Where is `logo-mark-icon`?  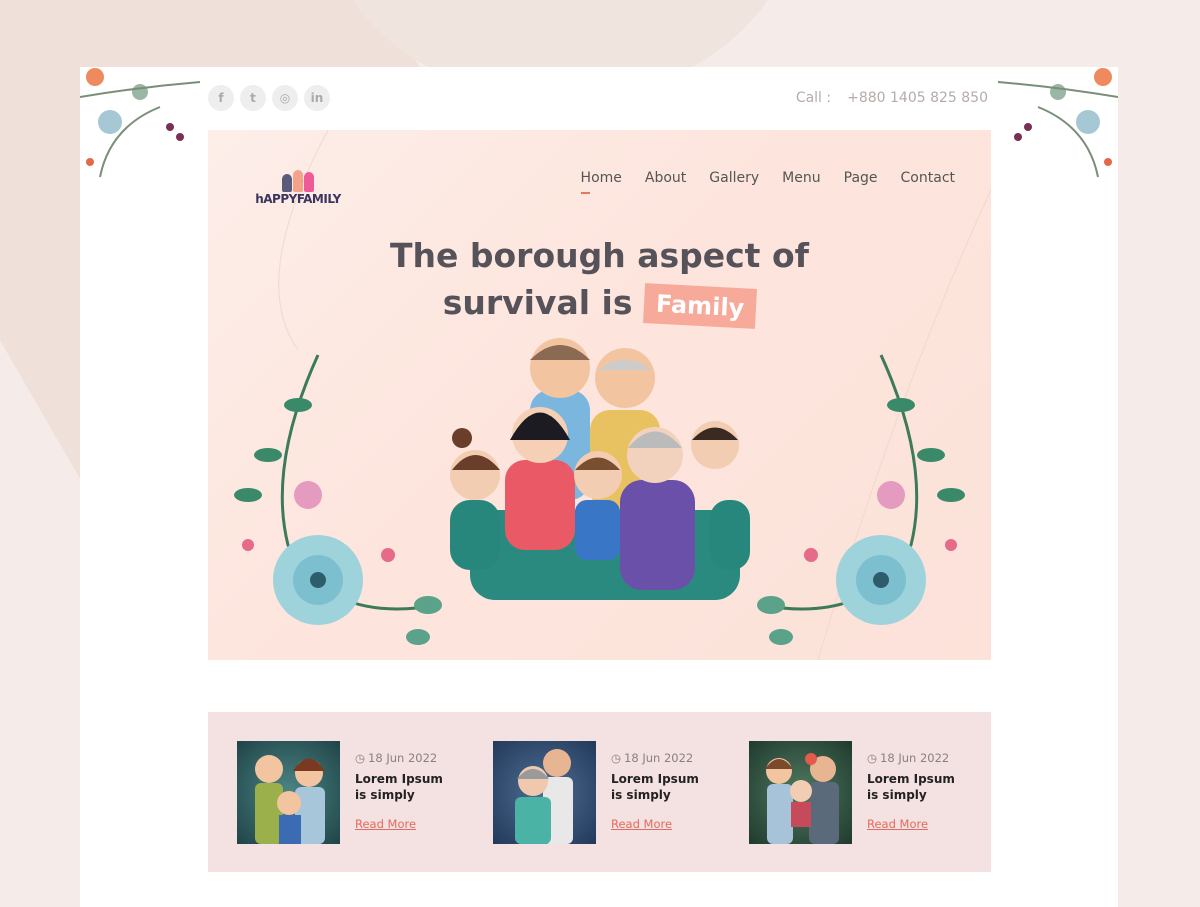 logo-mark-icon is located at coordinates (298, 175).